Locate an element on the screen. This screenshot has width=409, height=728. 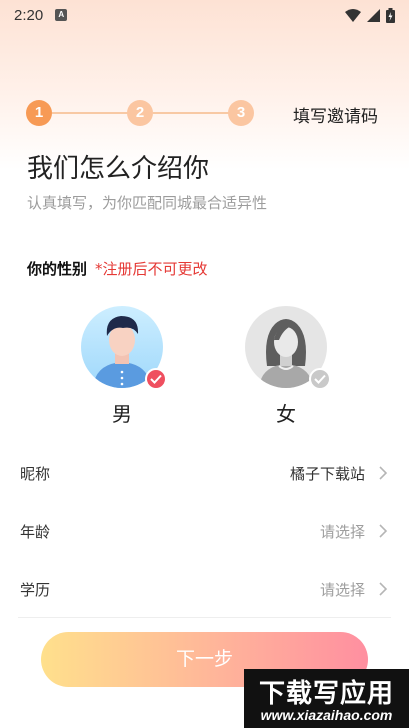
gender-warning-note: *注册后不可更改 is located at coordinates (151, 269).